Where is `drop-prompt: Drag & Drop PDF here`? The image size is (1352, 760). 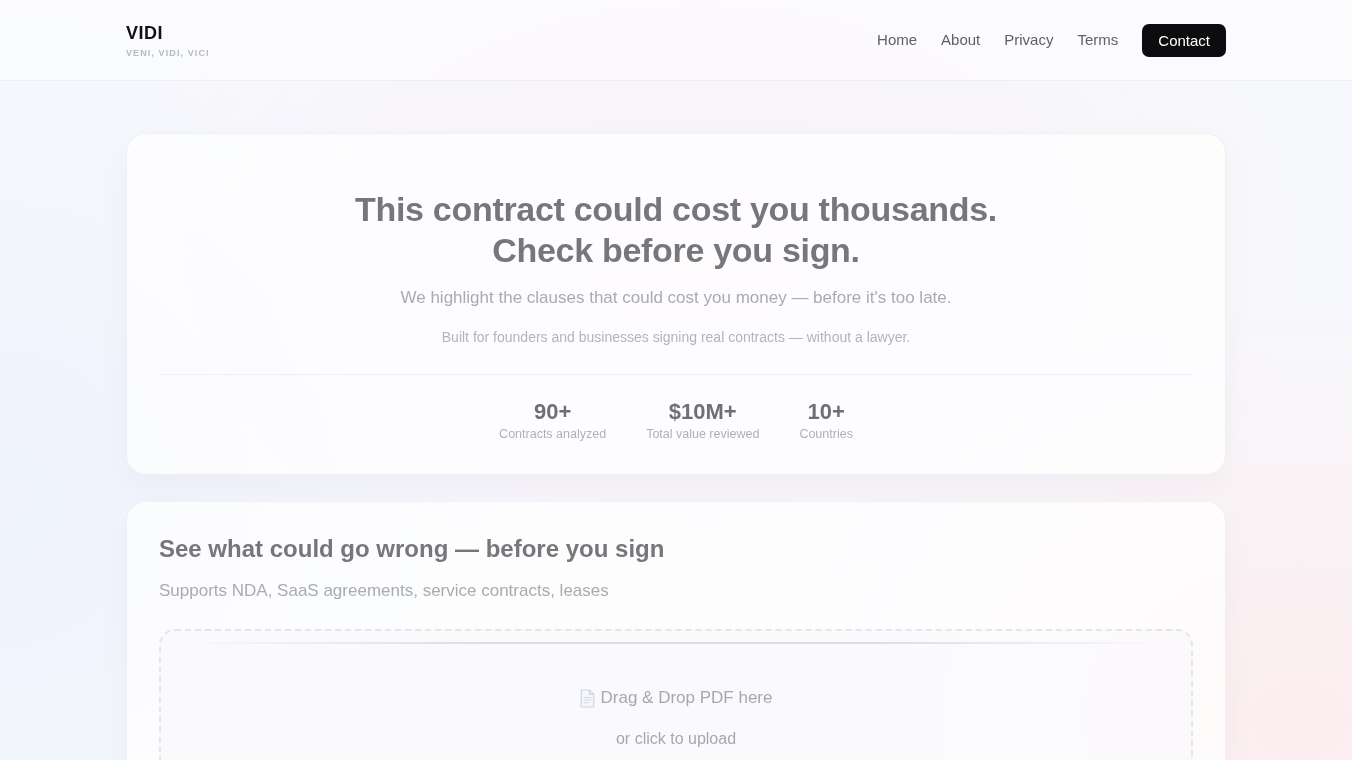
drop-prompt: Drag & Drop PDF here is located at coordinates (686, 698).